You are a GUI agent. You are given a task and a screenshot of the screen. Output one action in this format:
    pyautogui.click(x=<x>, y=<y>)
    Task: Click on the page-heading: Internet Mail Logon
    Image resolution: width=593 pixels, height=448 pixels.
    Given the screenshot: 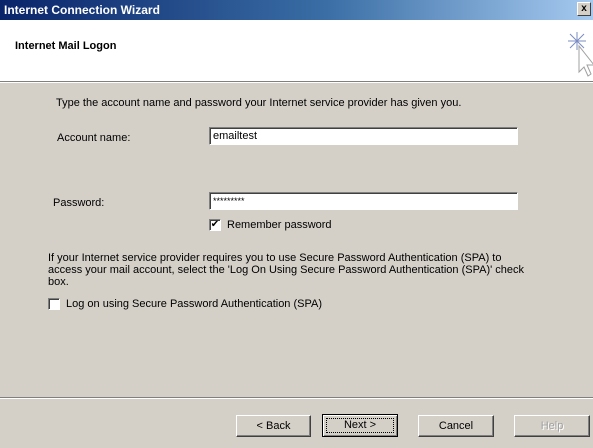 What is the action you would take?
    pyautogui.click(x=66, y=46)
    